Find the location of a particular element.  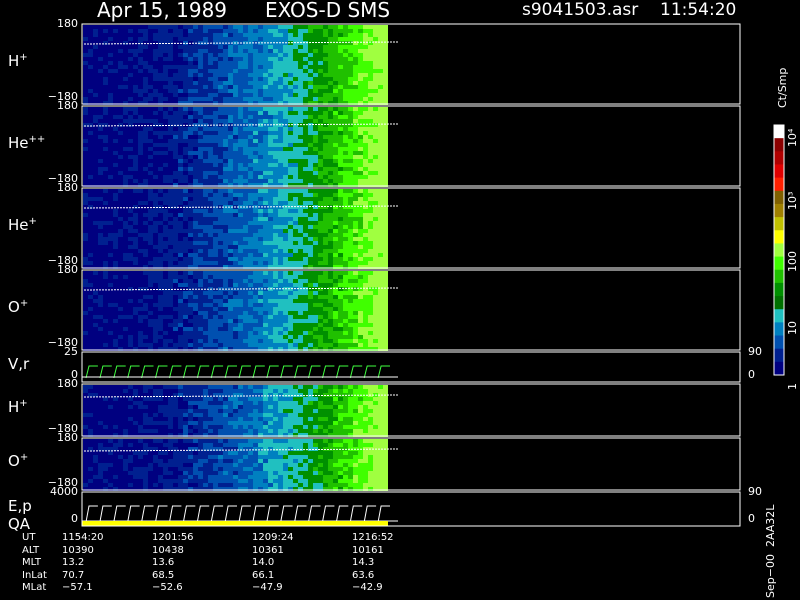

orbit-value: 13.2 is located at coordinates (73, 562).